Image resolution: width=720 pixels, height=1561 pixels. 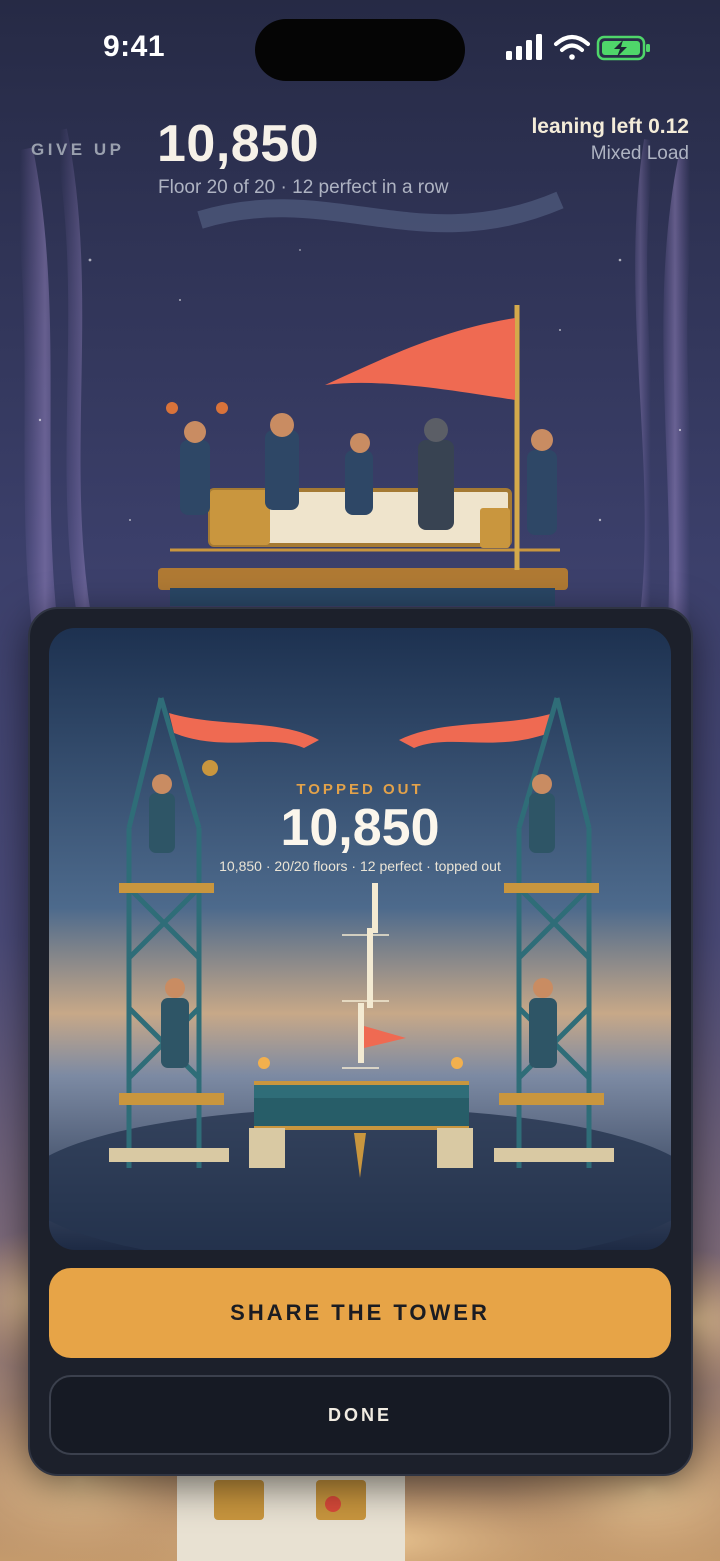 I want to click on battery-charging-icon, so click(x=623, y=48).